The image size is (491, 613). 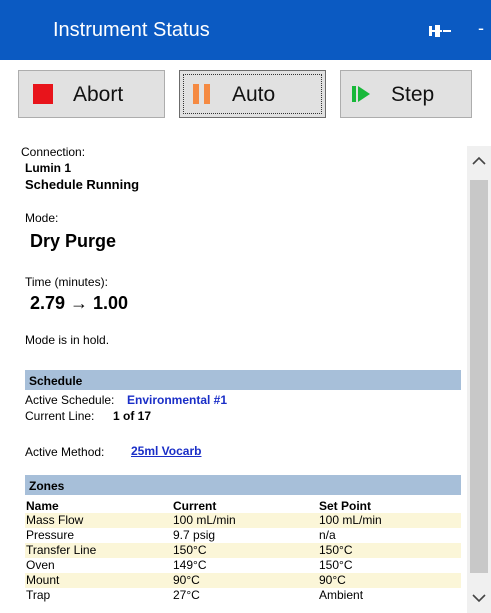 What do you see at coordinates (479, 376) in the screenshot?
I see `scrollbar-thumb` at bounding box center [479, 376].